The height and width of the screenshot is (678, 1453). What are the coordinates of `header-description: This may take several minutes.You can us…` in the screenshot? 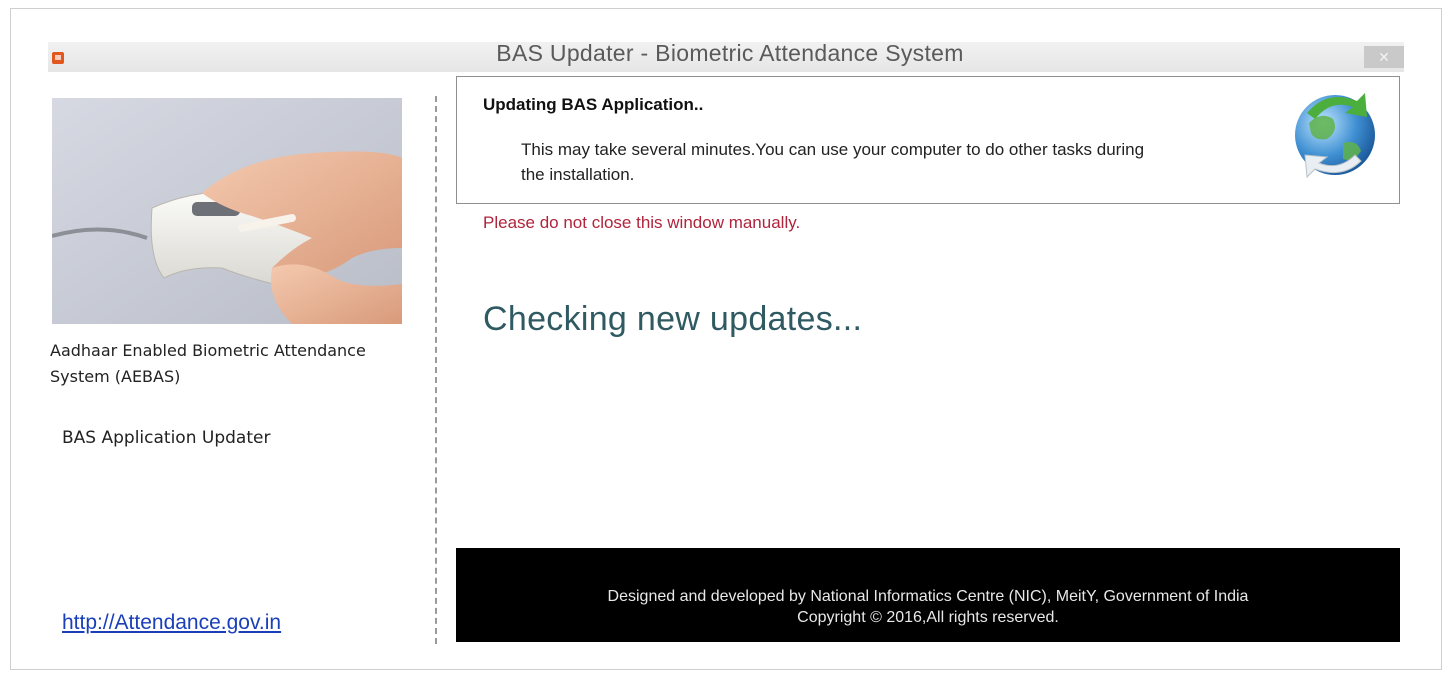 It's located at (833, 162).